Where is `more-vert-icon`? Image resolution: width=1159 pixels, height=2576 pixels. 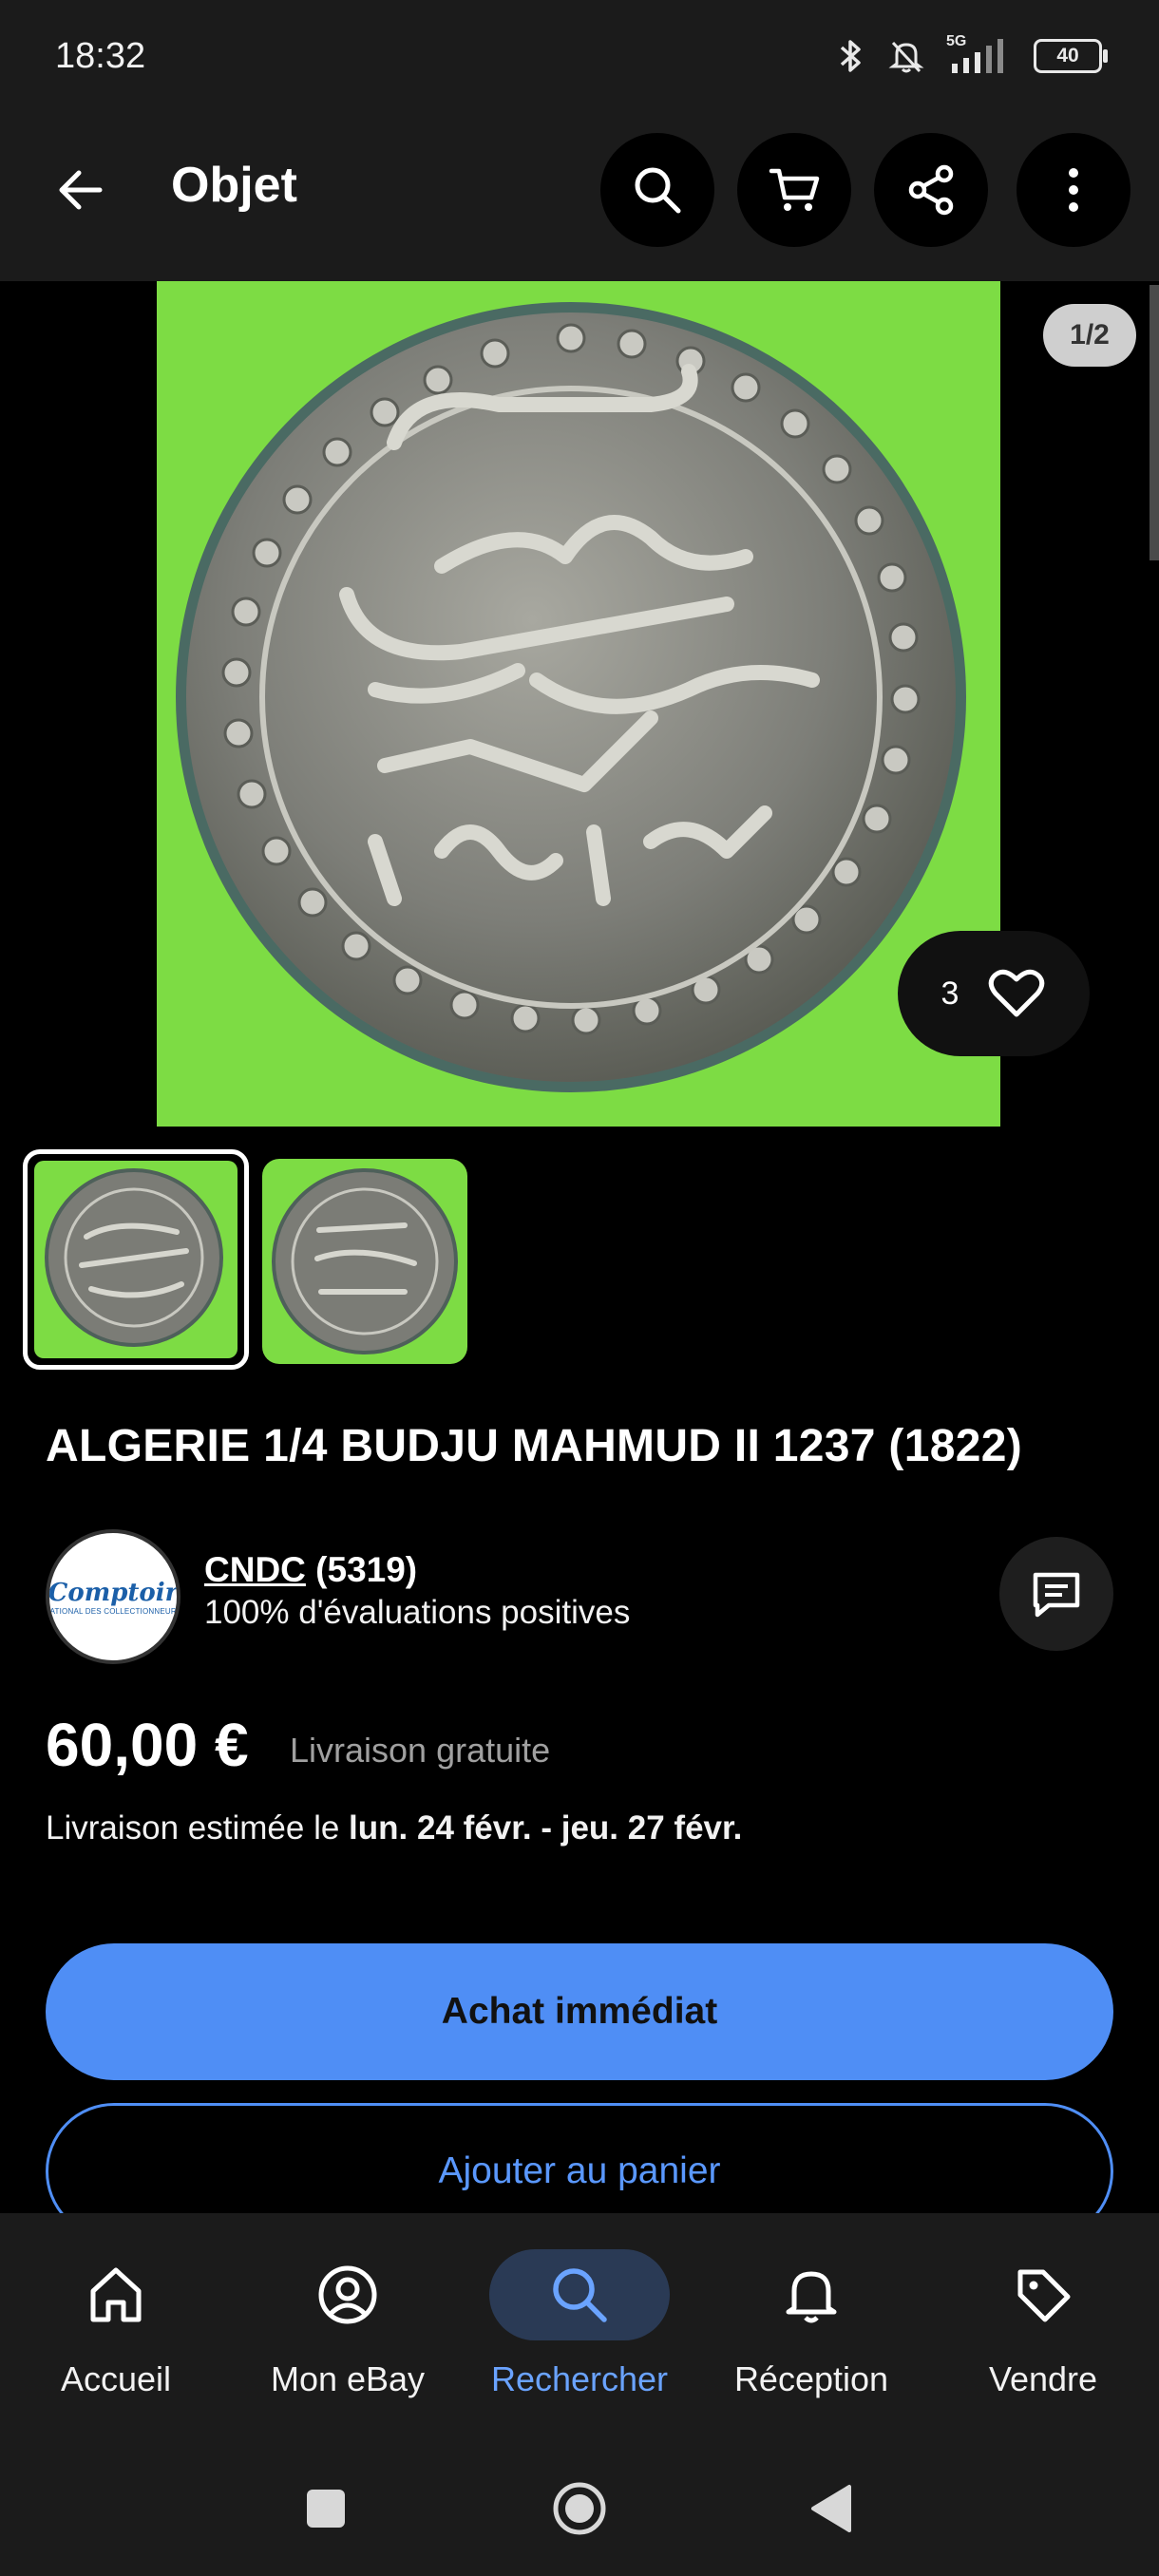 more-vert-icon is located at coordinates (1073, 190).